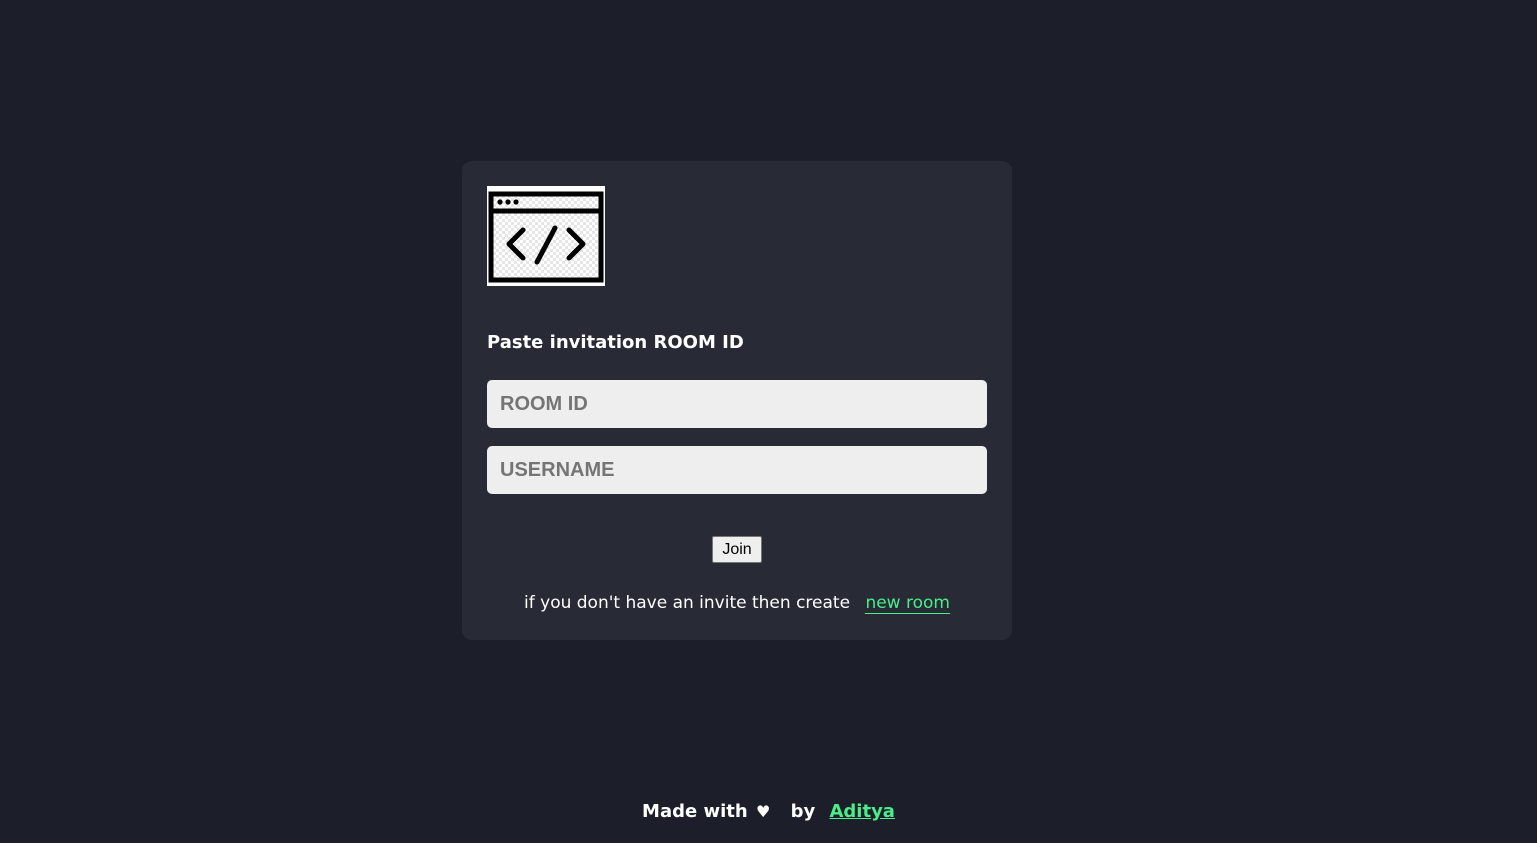  Describe the element at coordinates (737, 549) in the screenshot. I see `join-button: Join` at that location.